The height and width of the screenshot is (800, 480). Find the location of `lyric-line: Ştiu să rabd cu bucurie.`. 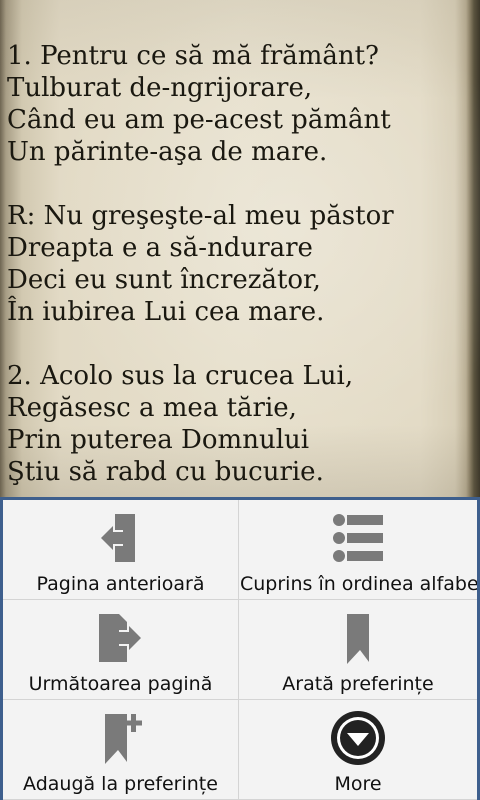

lyric-line: Ştiu să rabd cu bucurie. is located at coordinates (165, 472).